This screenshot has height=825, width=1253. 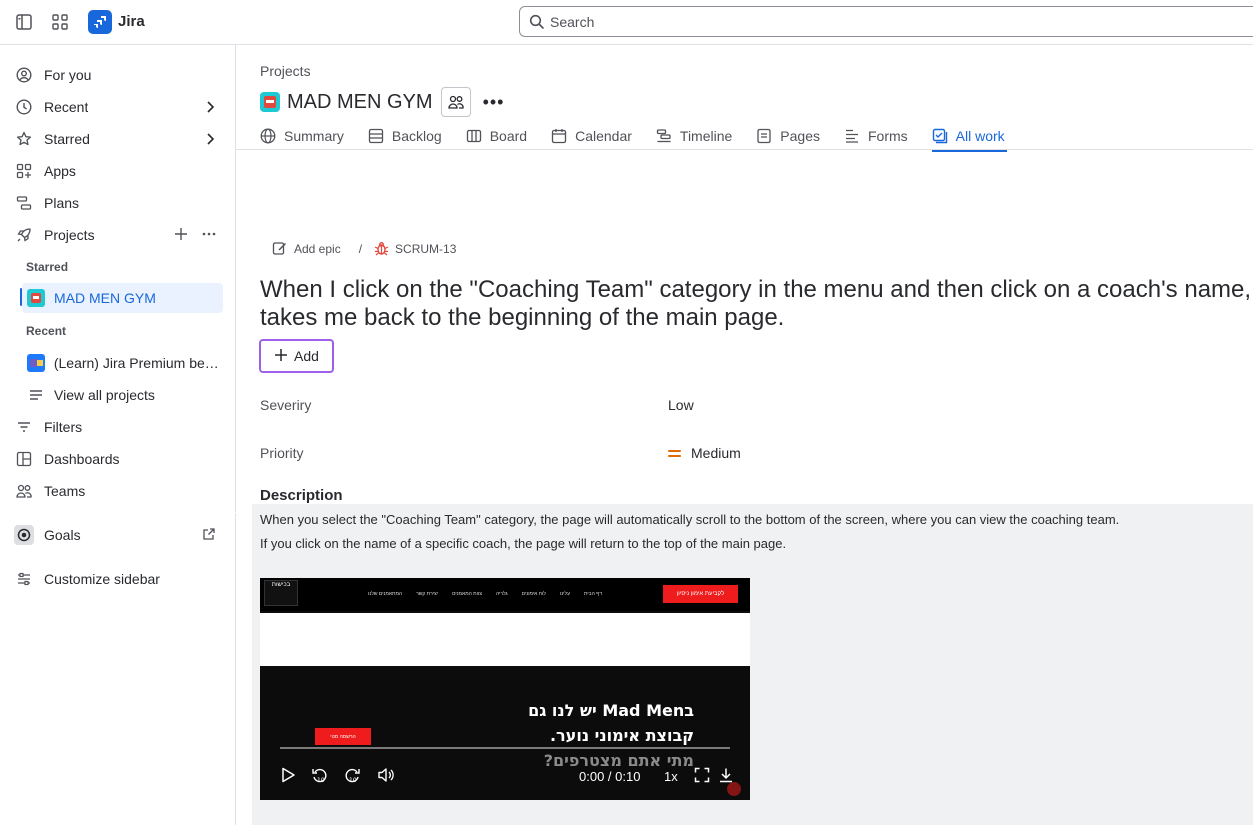 I want to click on board-icon, so click(x=474, y=136).